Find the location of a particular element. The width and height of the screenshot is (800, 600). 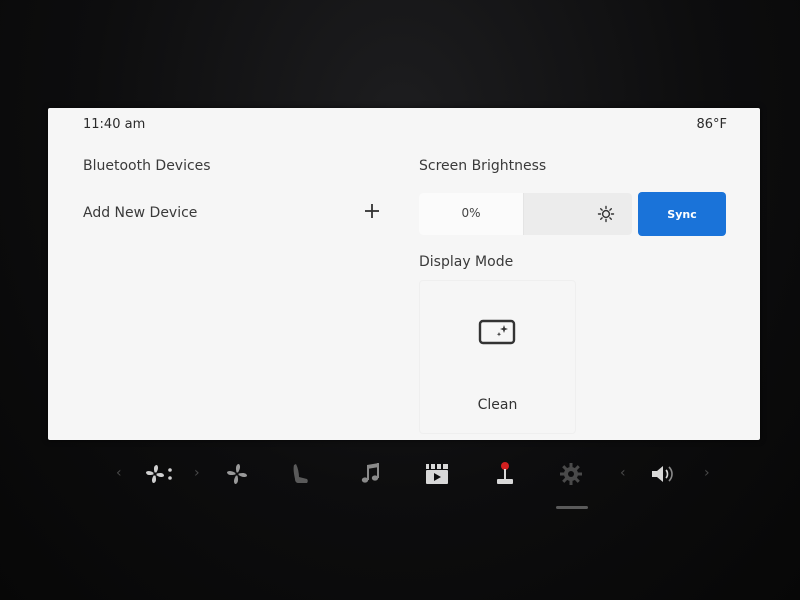

music-icon is located at coordinates (371, 474).